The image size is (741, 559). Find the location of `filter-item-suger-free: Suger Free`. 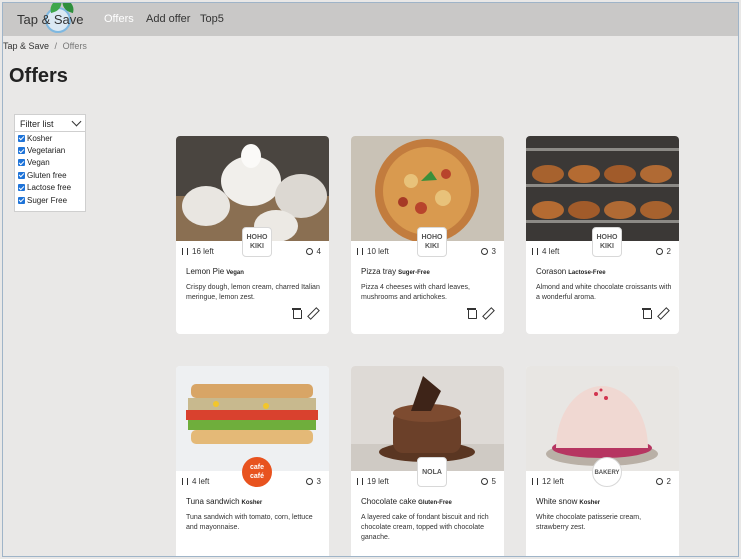

filter-item-suger-free: Suger Free is located at coordinates (50, 200).